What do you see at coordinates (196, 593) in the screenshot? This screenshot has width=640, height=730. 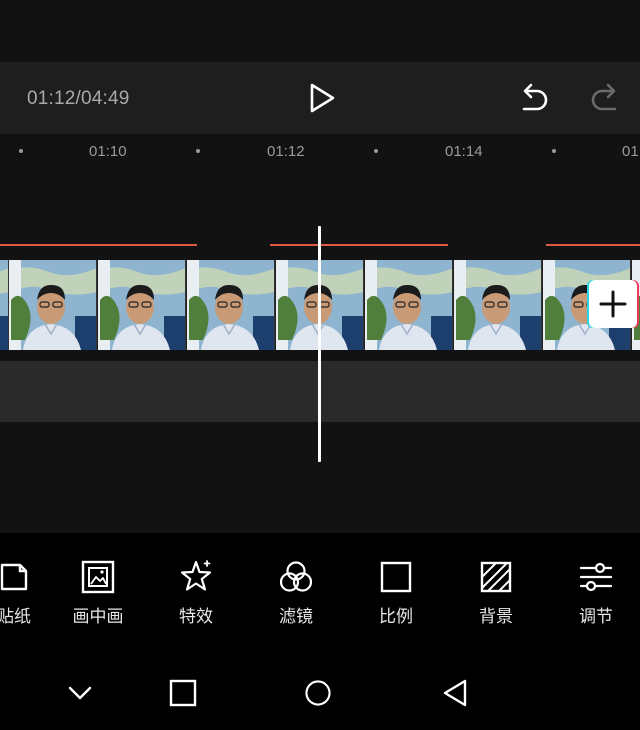 I see `tool-effects: 特效` at bounding box center [196, 593].